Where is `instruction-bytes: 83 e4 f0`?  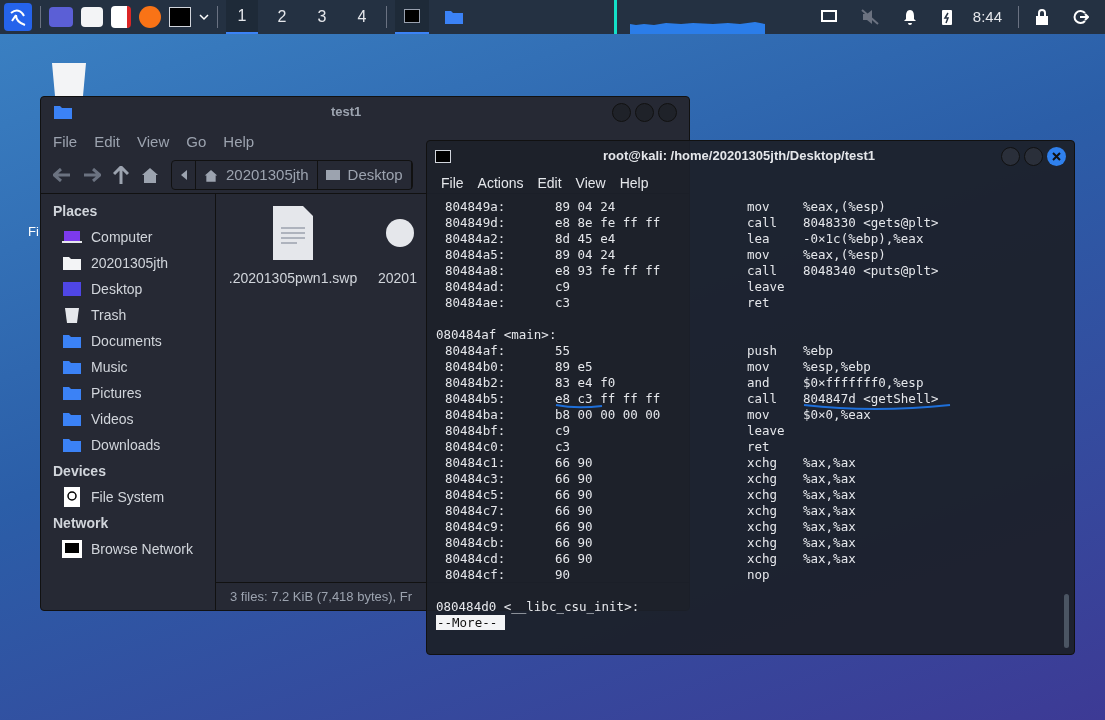
instruction-bytes: 83 e4 f0 is located at coordinates (585, 382).